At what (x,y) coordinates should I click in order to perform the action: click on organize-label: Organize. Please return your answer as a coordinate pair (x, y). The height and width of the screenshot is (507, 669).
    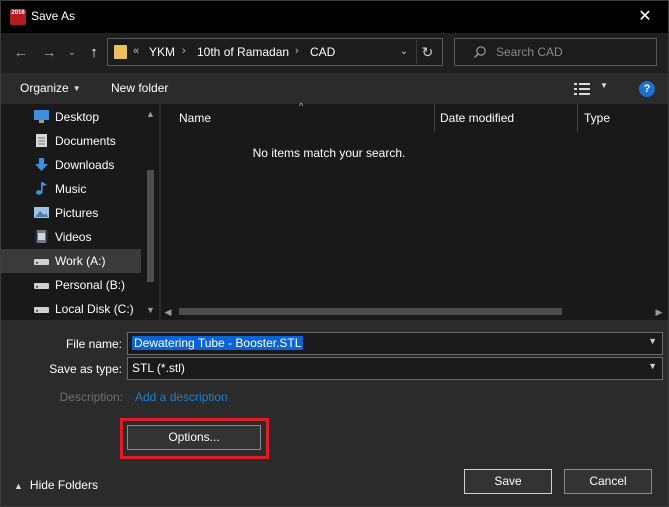
    Looking at the image, I should click on (44, 88).